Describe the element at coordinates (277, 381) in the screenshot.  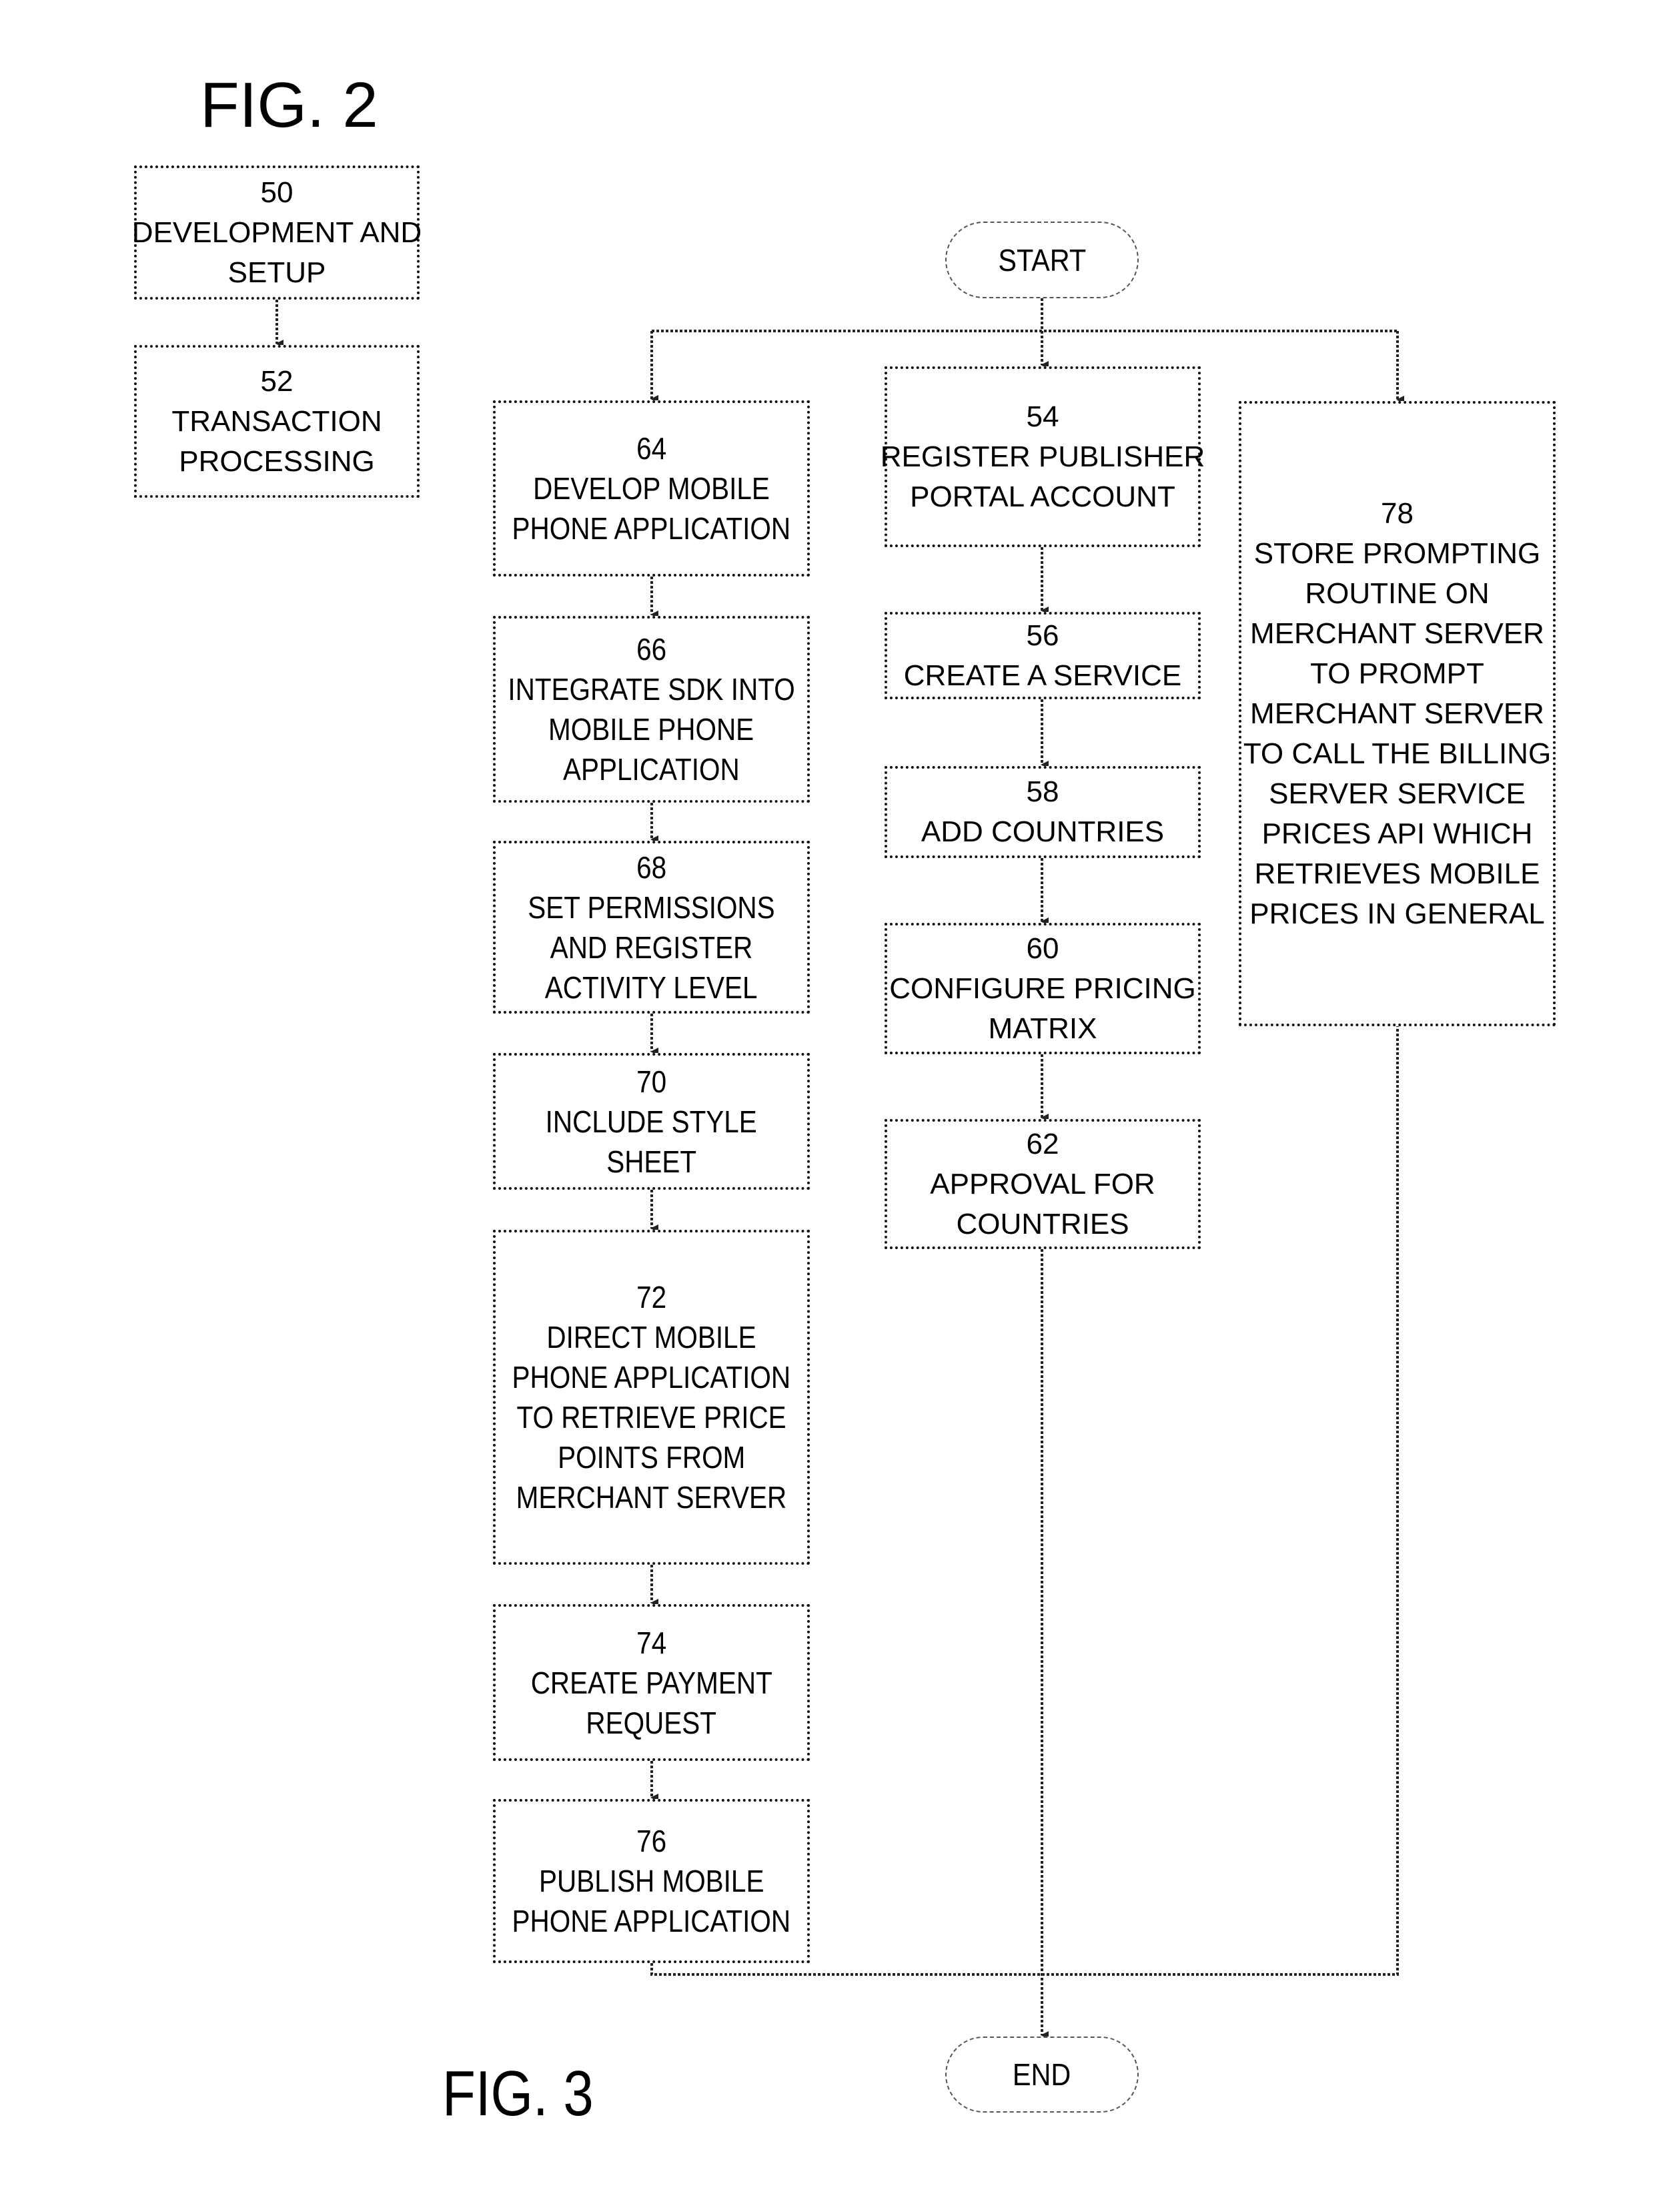
I see `step-reference-number: 52` at that location.